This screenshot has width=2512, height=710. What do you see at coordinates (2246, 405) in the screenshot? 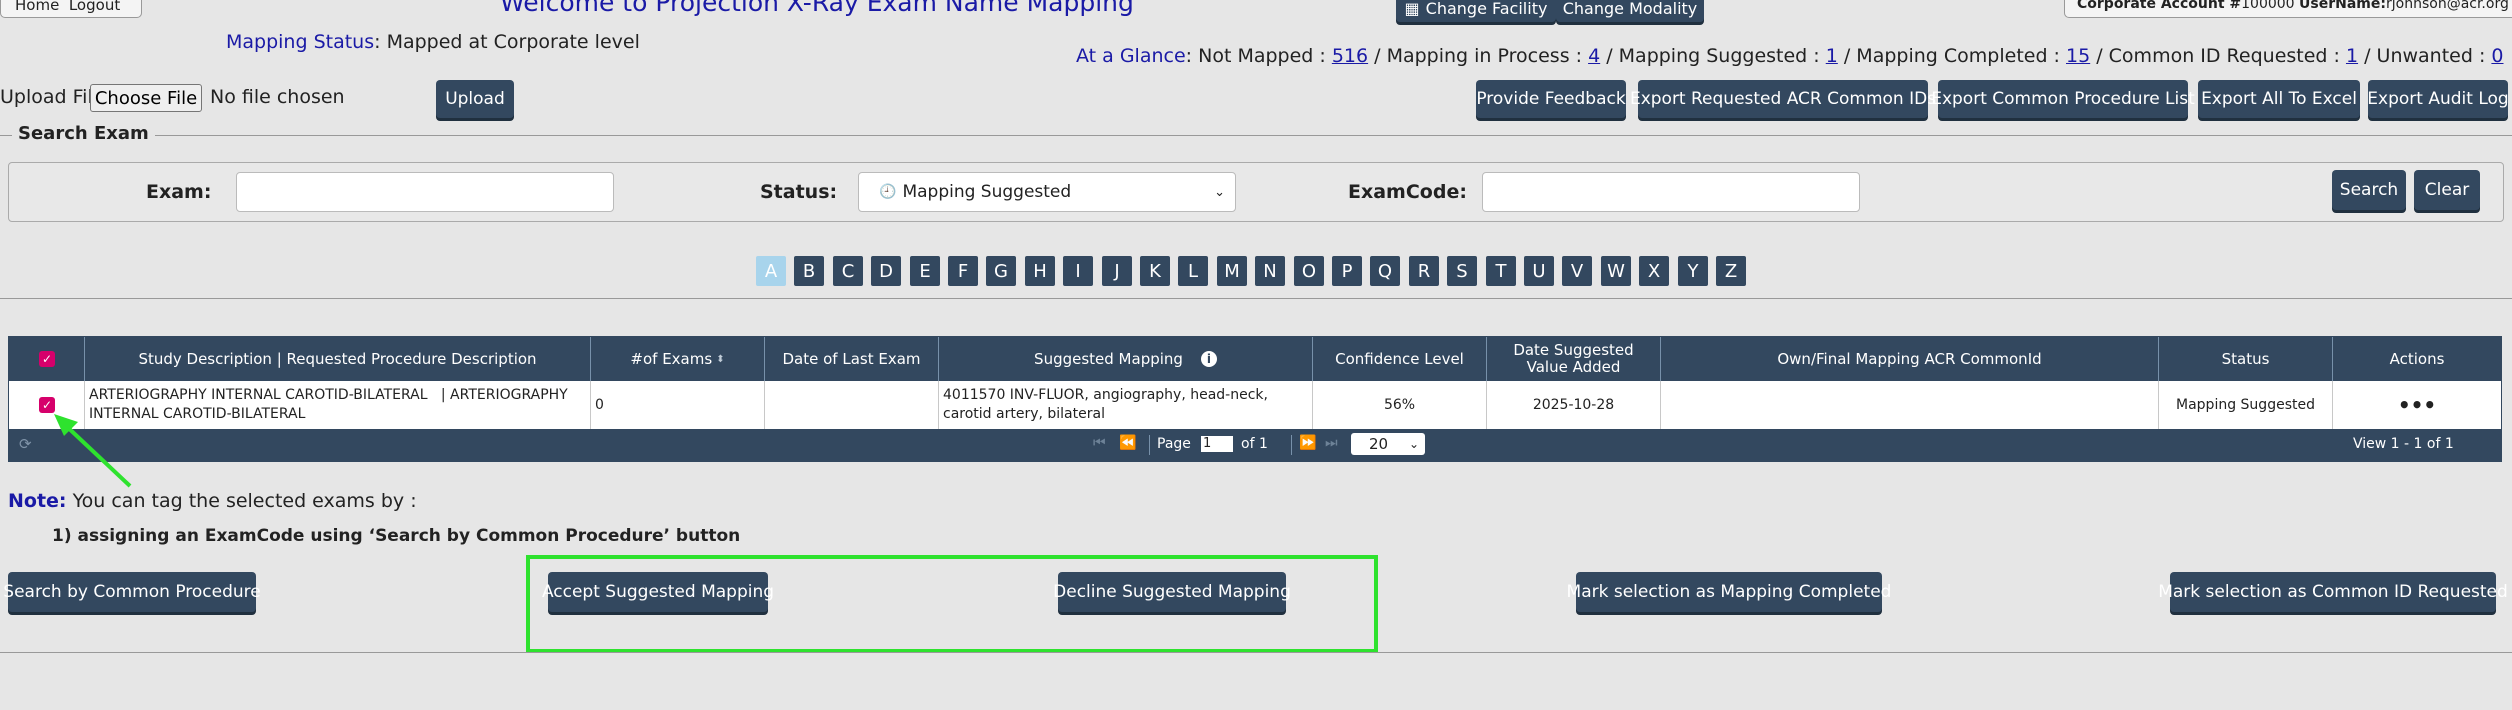
I see `cell-status: Mapping Suggested` at bounding box center [2246, 405].